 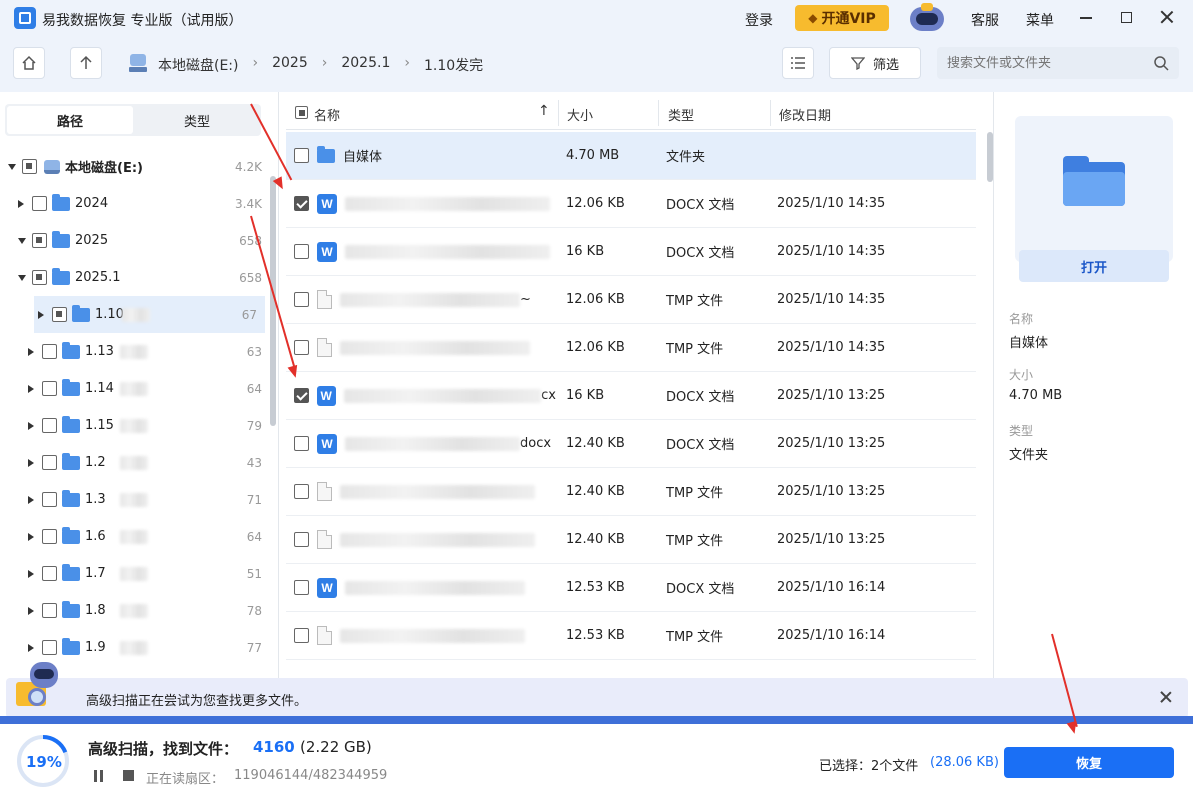 What do you see at coordinates (135, 610) in the screenshot?
I see `tree-item: 1.8 78` at bounding box center [135, 610].